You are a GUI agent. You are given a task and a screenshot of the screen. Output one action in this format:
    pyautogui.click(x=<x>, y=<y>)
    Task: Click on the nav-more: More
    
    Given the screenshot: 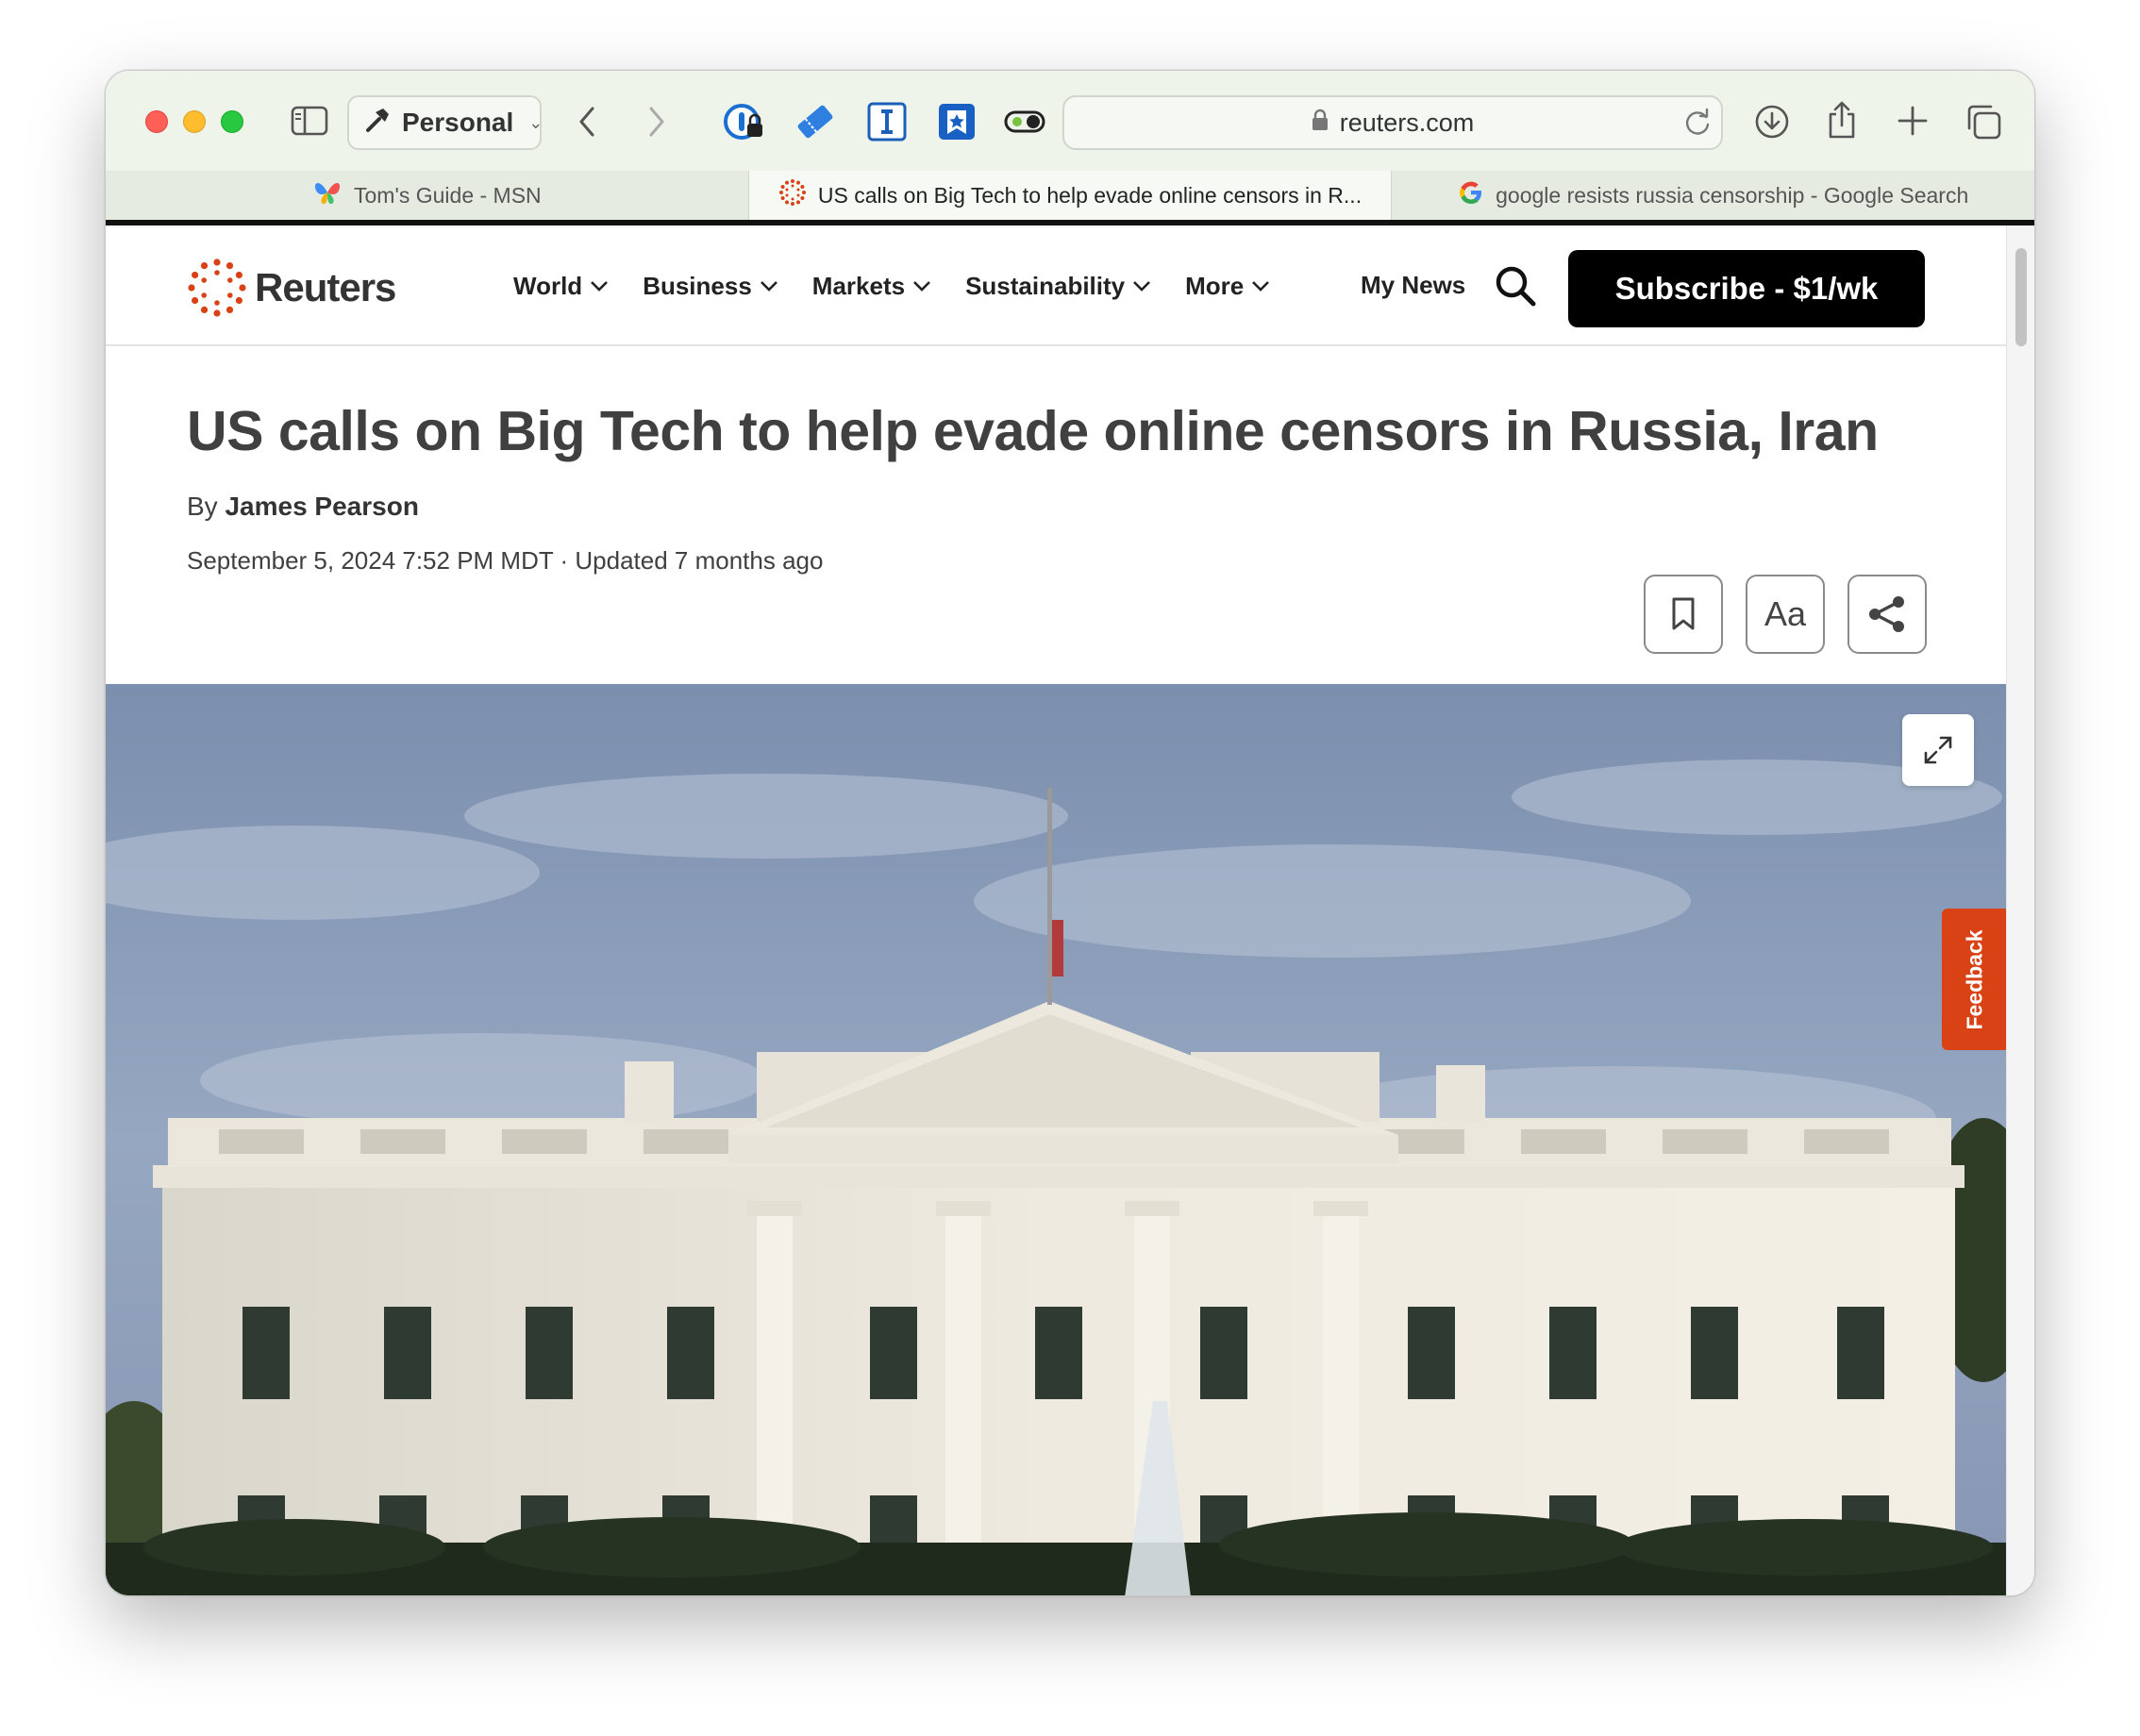 What is the action you would take?
    pyautogui.click(x=1227, y=287)
    